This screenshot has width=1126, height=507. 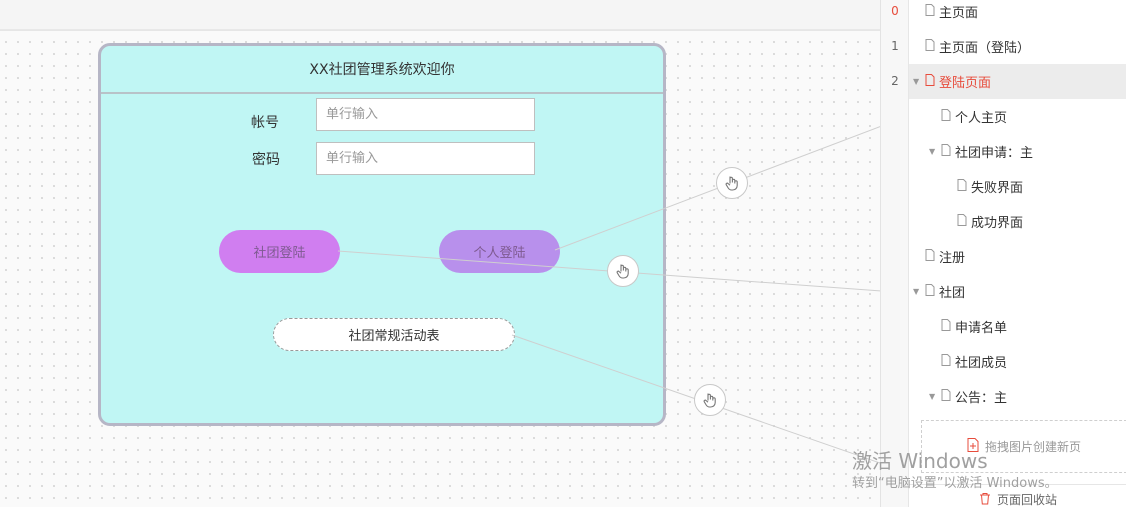 I want to click on tree-item-label: 公告：主, so click(x=981, y=398).